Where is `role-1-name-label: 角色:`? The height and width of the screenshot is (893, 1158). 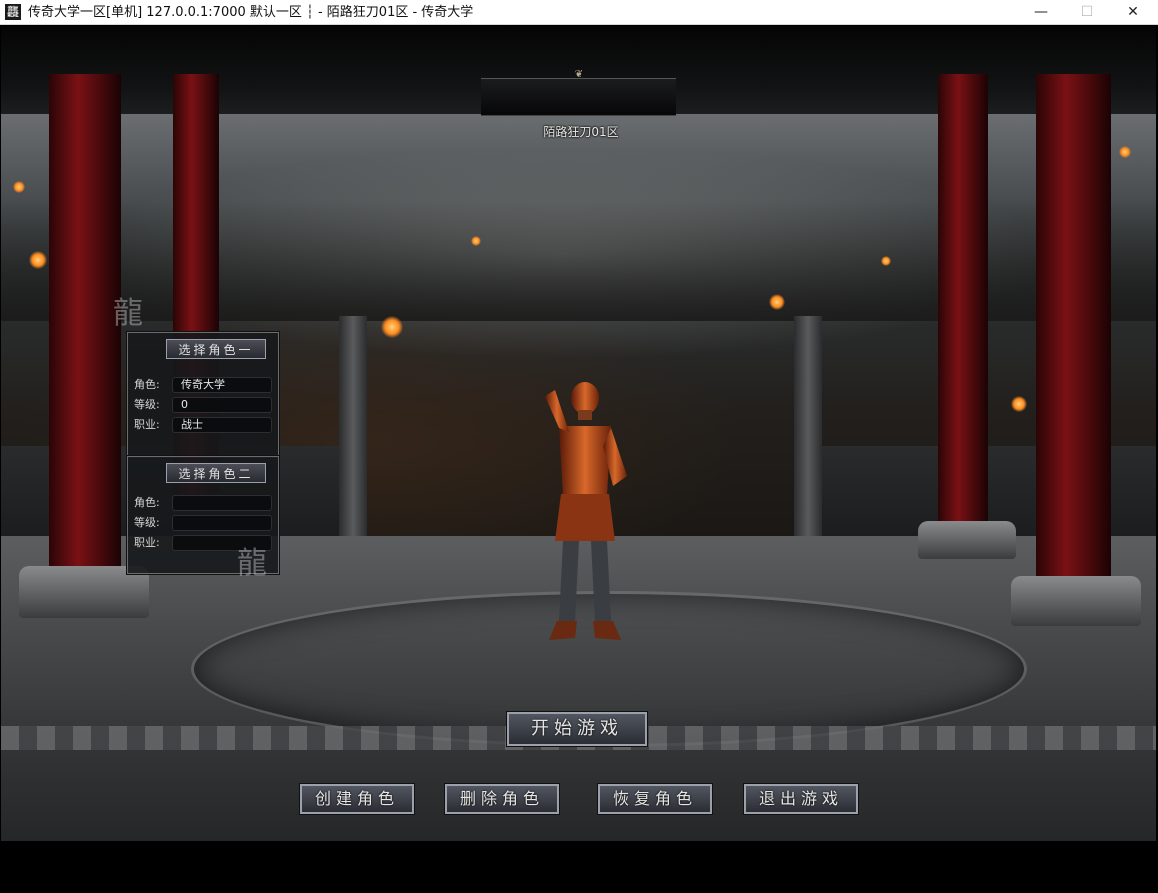 role-1-name-label: 角色: is located at coordinates (147, 384).